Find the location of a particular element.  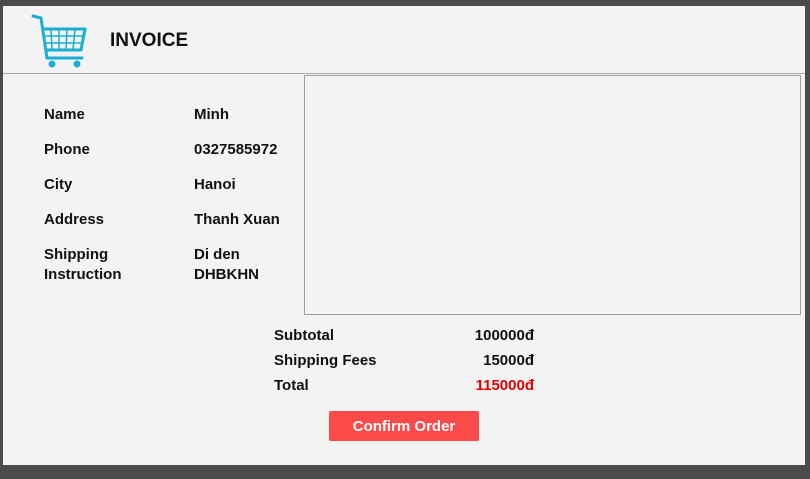

invoice-header: INVOICE is located at coordinates (404, 40).